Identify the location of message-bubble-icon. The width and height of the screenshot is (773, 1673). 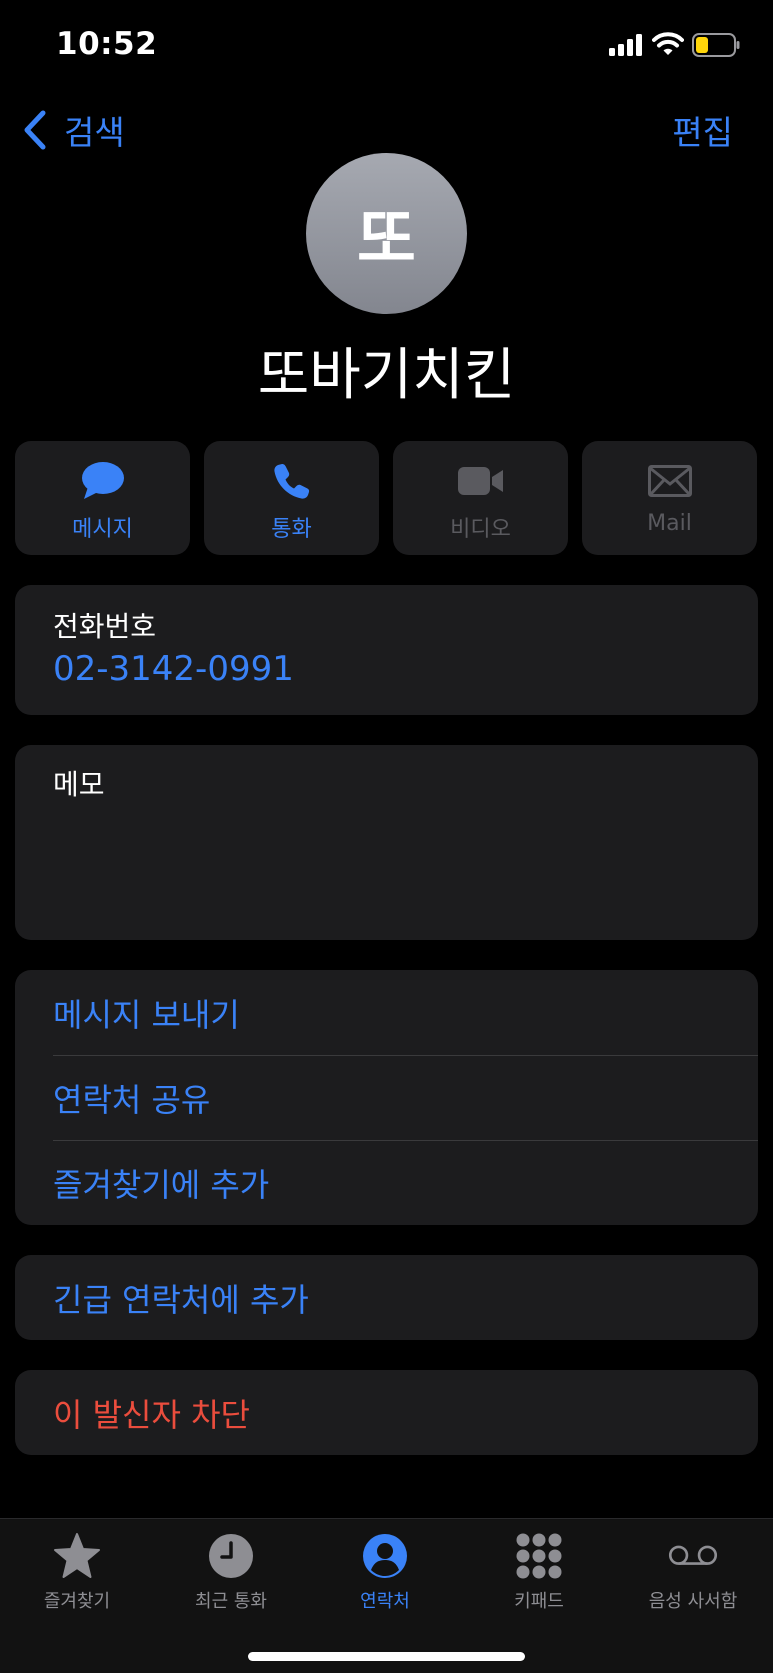
(102, 480).